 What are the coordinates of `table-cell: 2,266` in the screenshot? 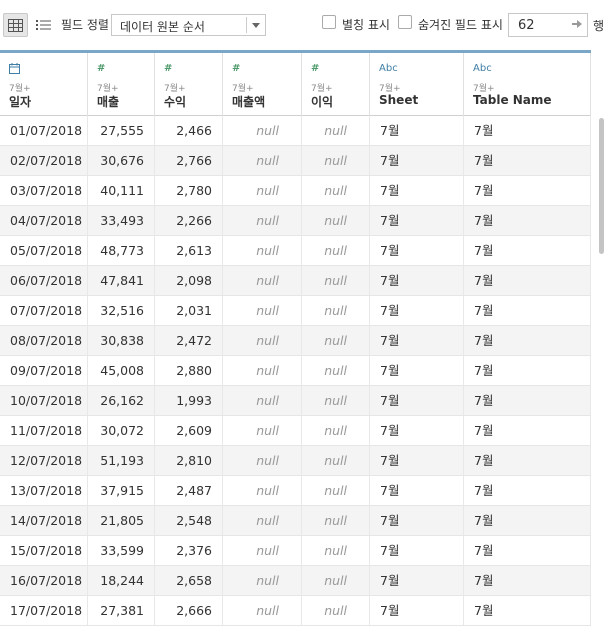 It's located at (189, 220).